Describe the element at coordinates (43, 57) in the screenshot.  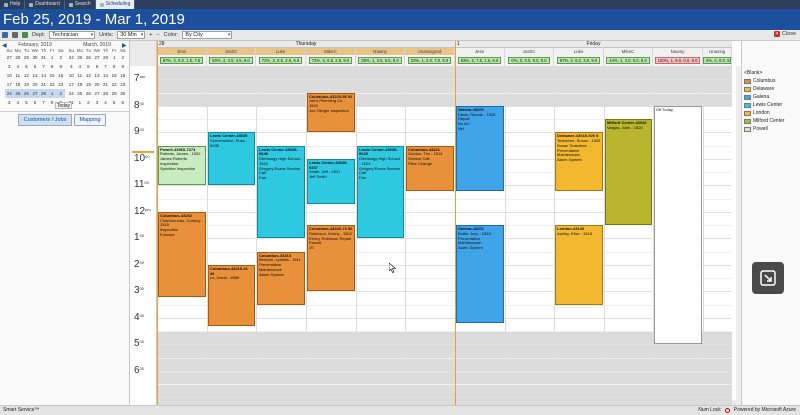
I see `calendar-day: 31` at that location.